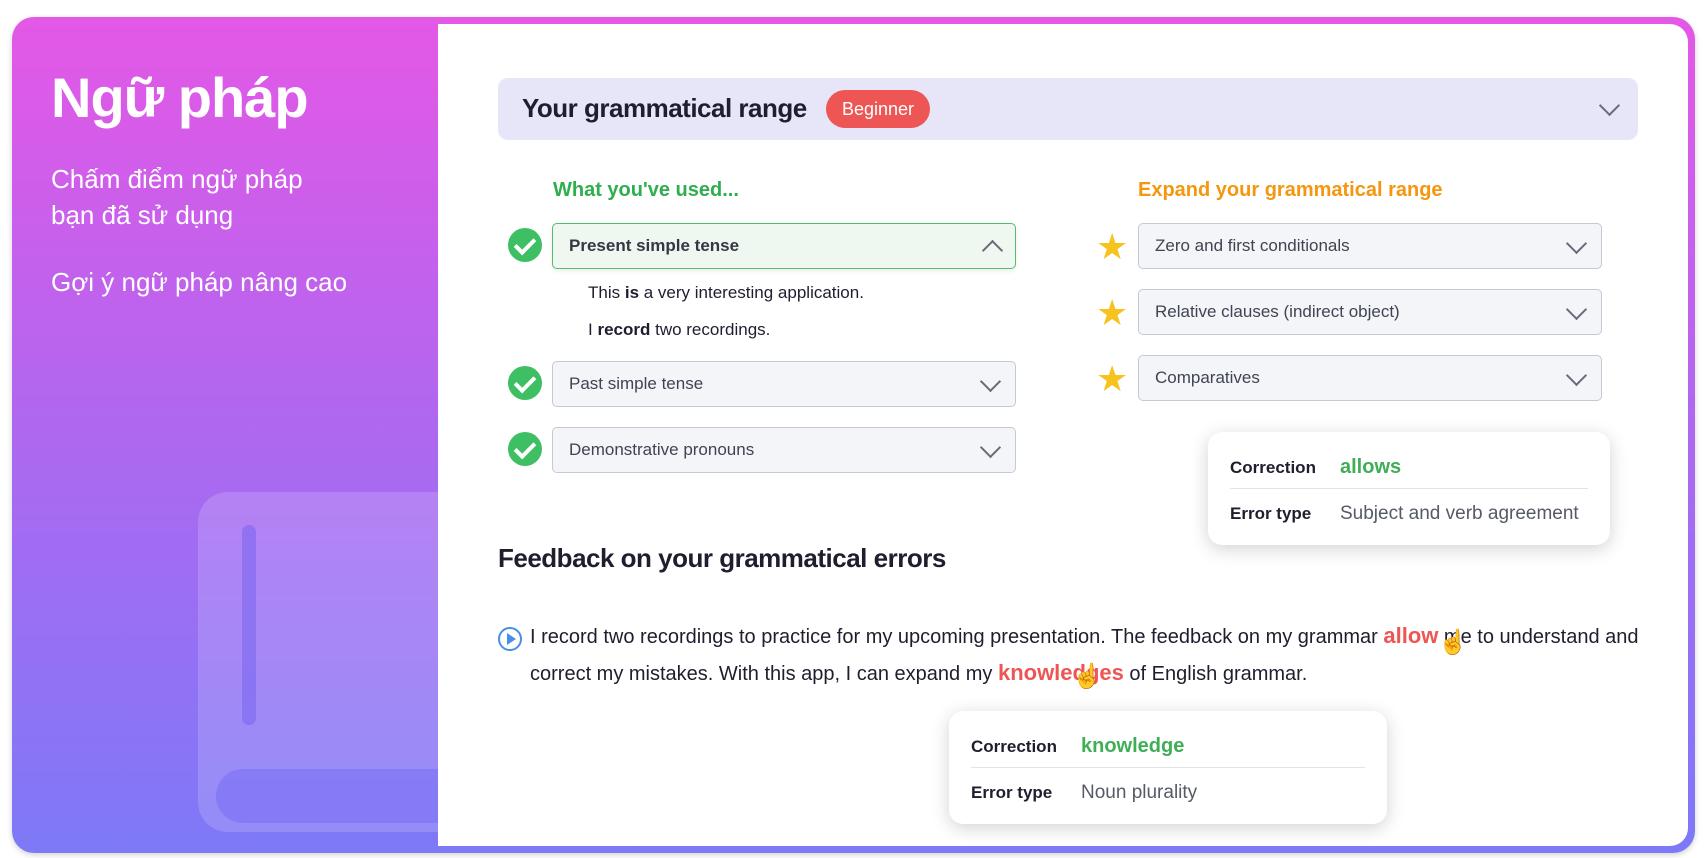 Image resolution: width=1707 pixels, height=858 pixels. Describe the element at coordinates (1133, 746) in the screenshot. I see `correction-value: knowledge` at that location.